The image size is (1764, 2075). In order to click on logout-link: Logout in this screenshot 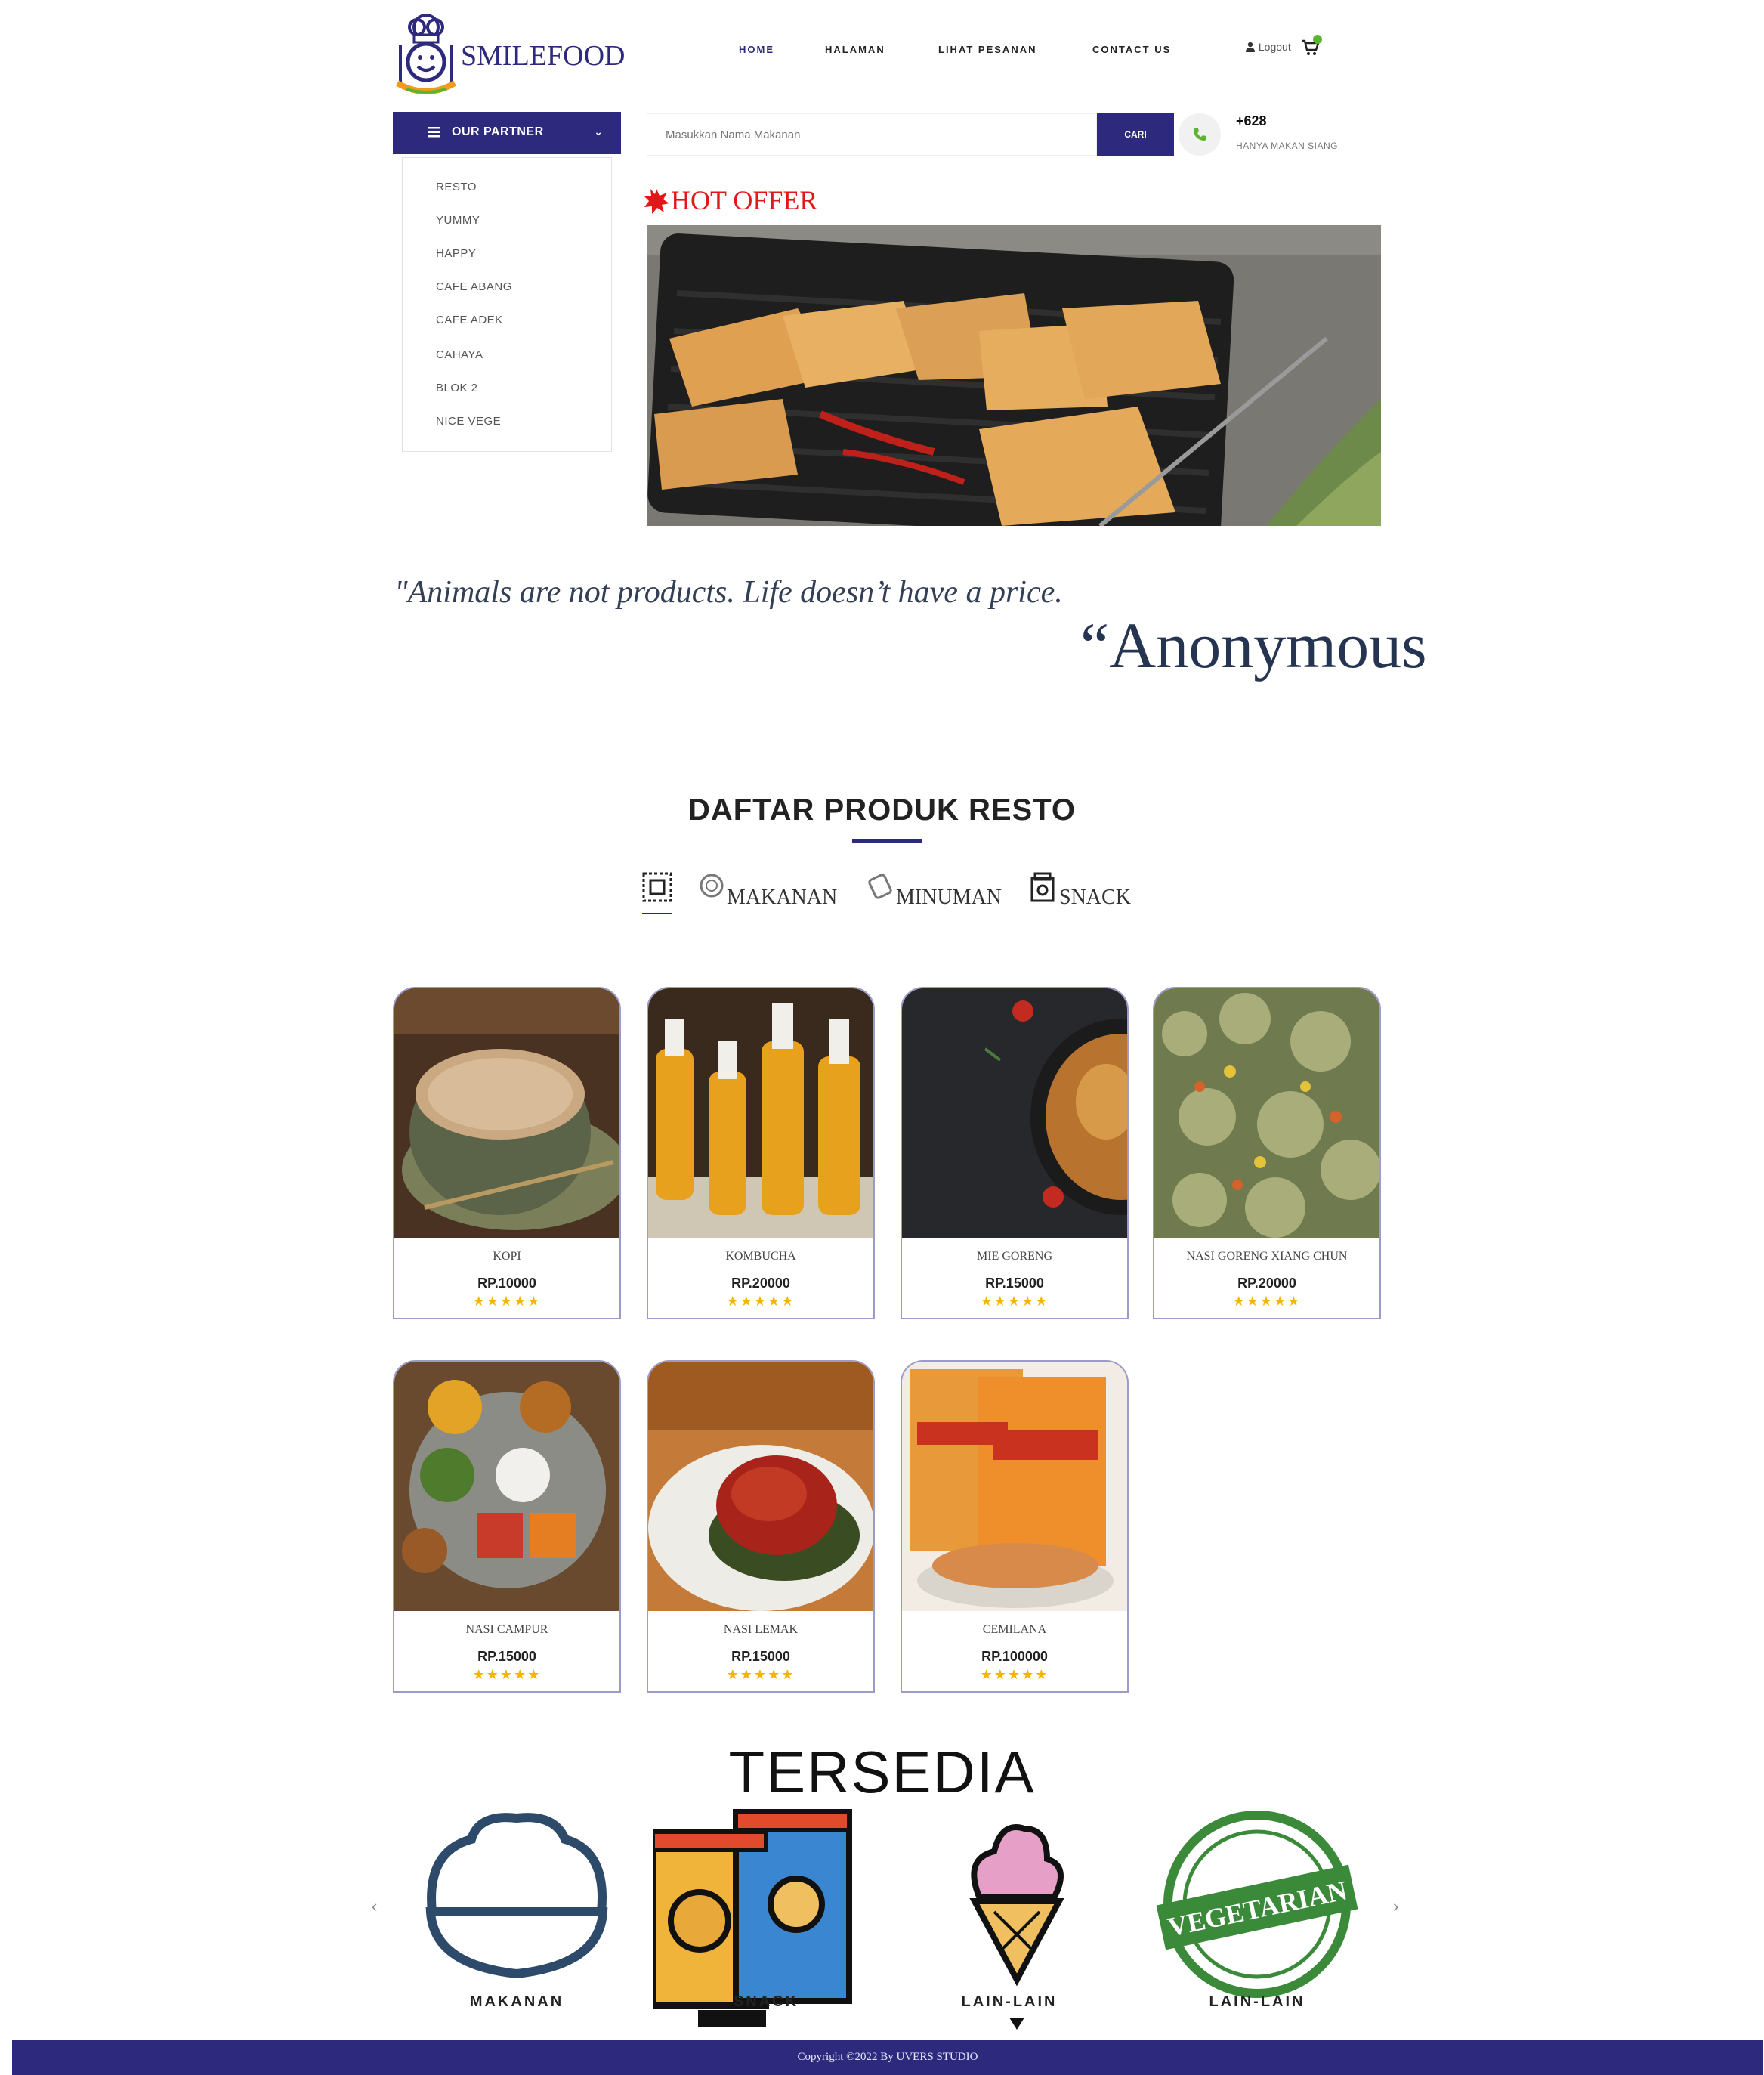, I will do `click(1268, 47)`.